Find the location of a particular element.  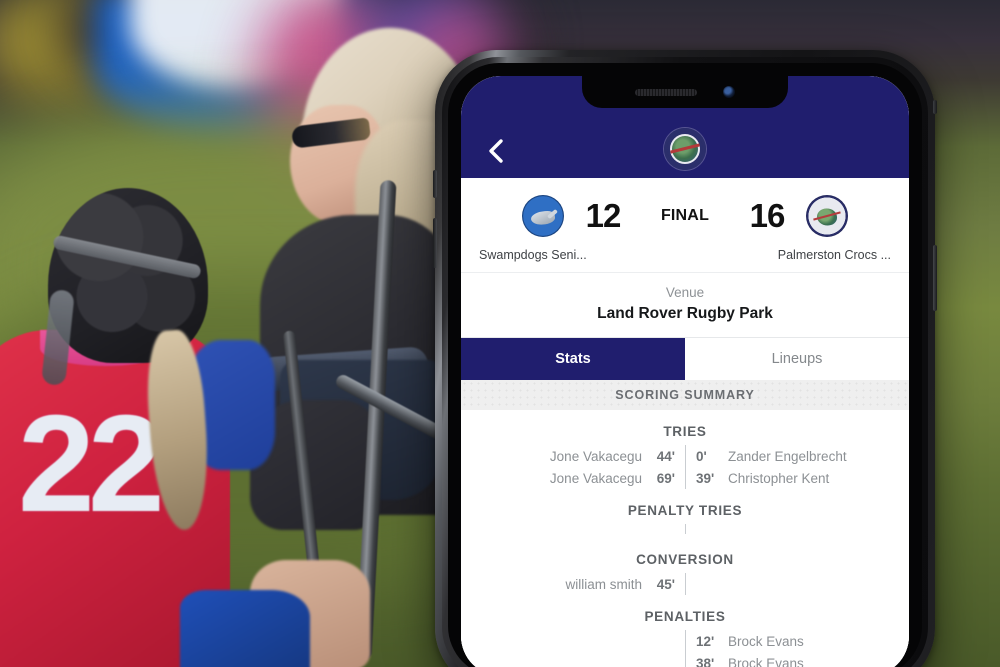

scoring-category: CONVERSION william smith 45' is located at coordinates (685, 574).